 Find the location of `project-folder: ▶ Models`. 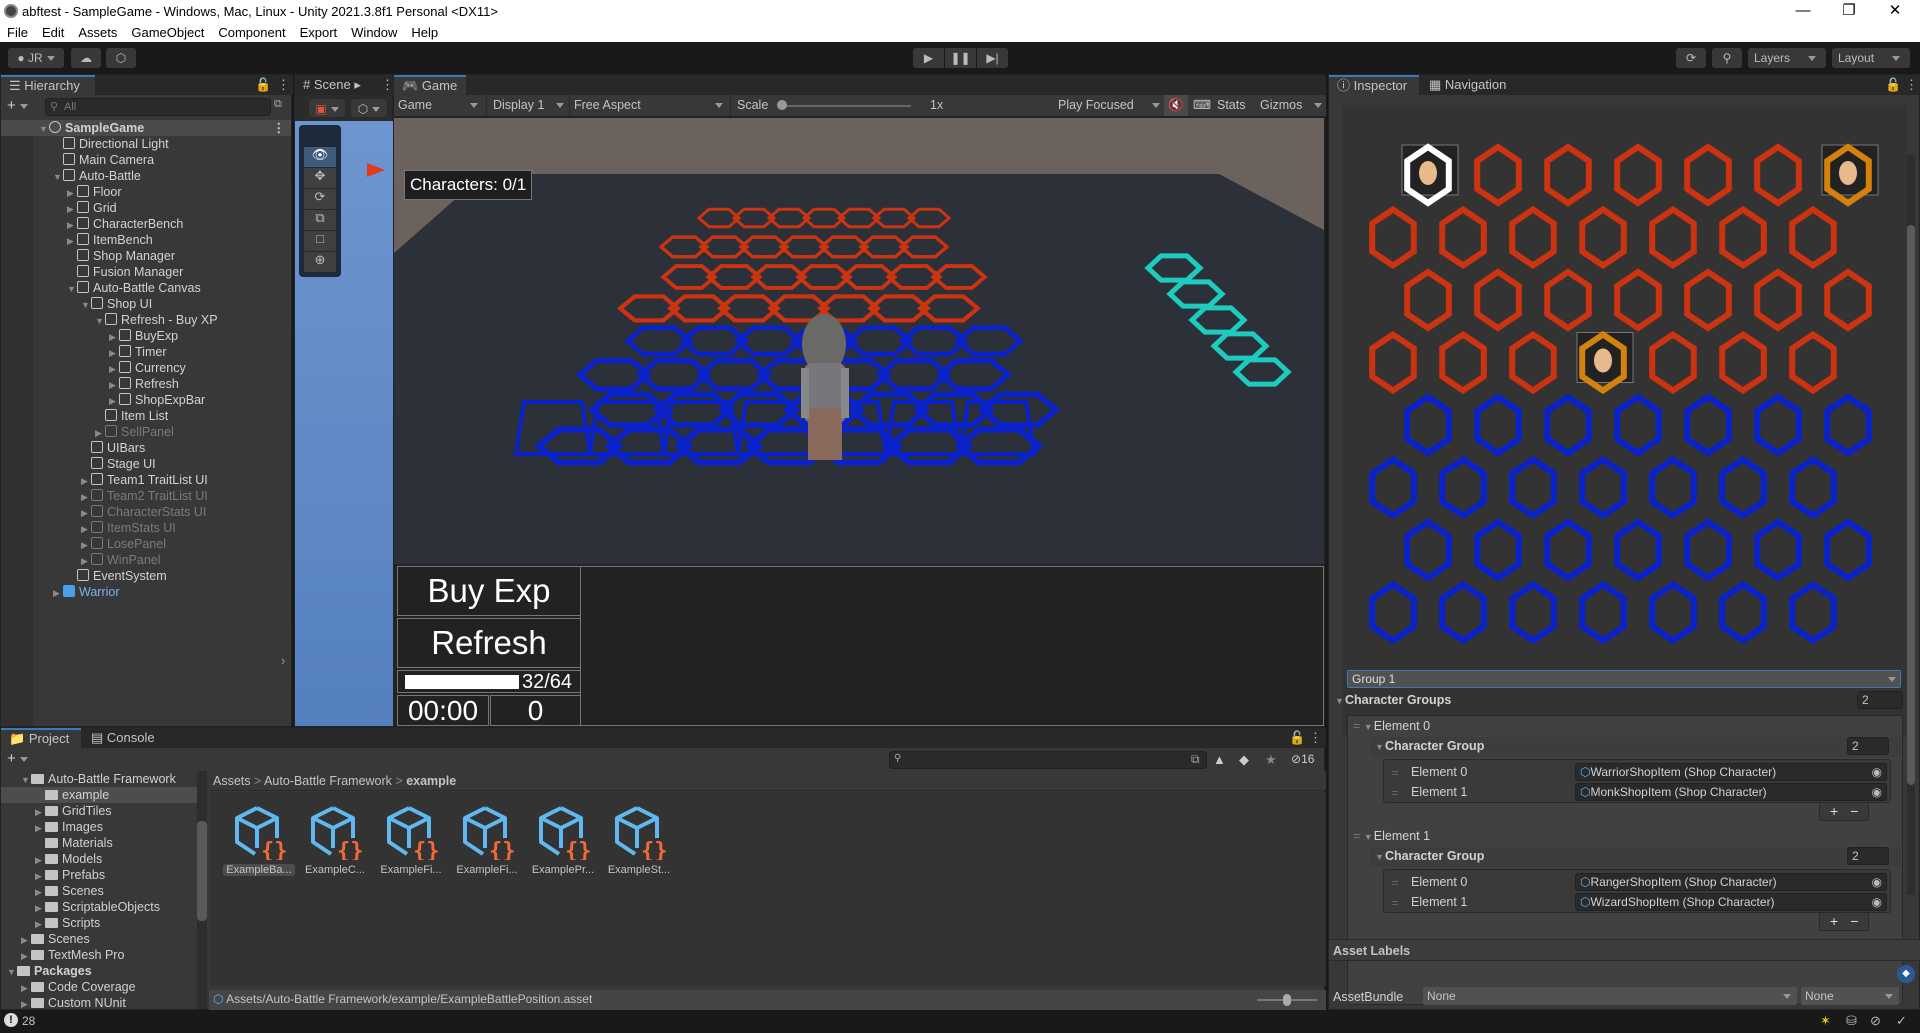

project-folder: ▶ Models is located at coordinates (99, 859).